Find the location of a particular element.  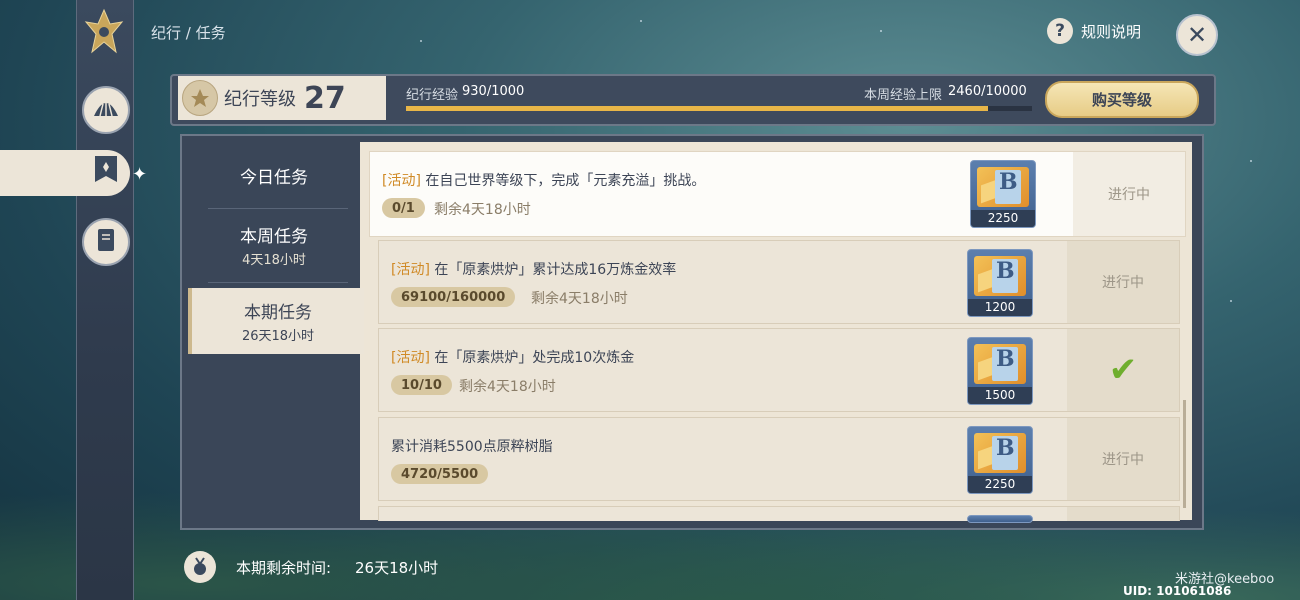

task-title: 累计消耗5500点原粹树脂 is located at coordinates (472, 446).